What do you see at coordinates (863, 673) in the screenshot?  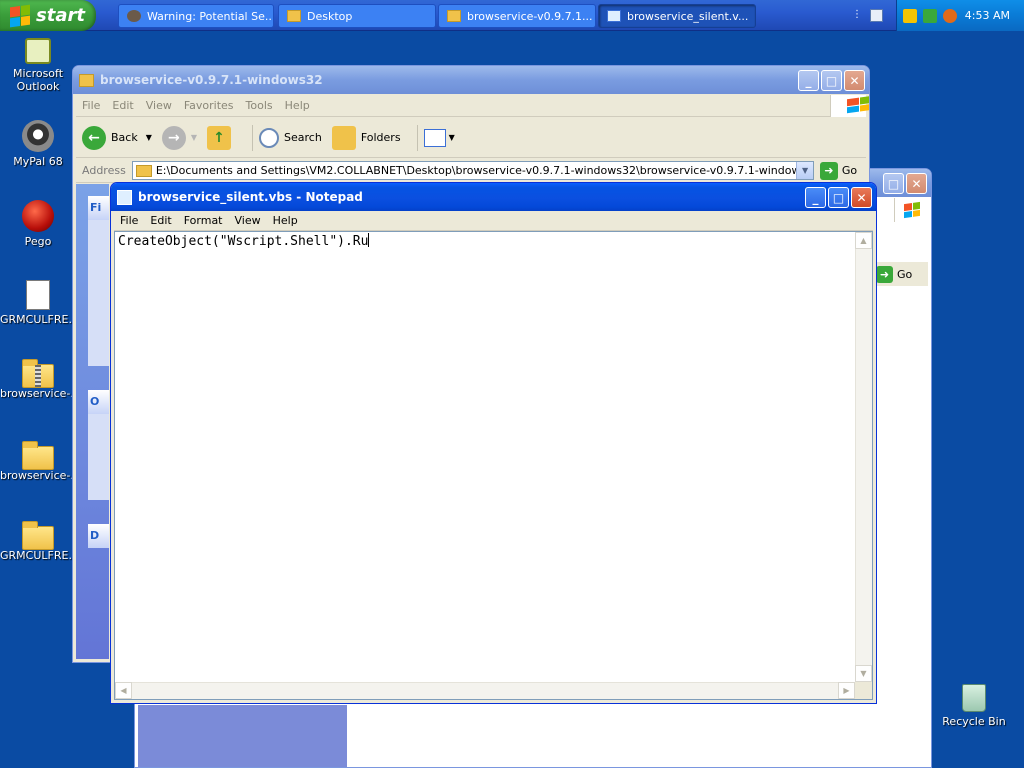 I see `scroll-down-icon: ▼` at bounding box center [863, 673].